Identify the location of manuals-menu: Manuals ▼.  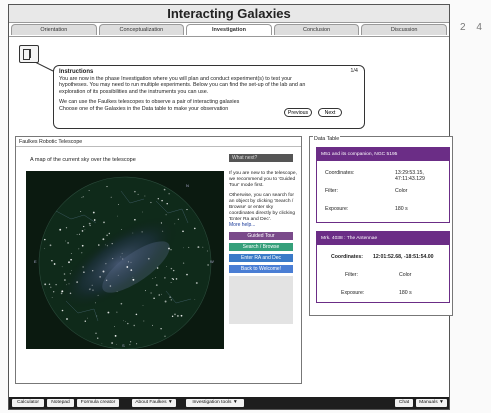
(431, 403).